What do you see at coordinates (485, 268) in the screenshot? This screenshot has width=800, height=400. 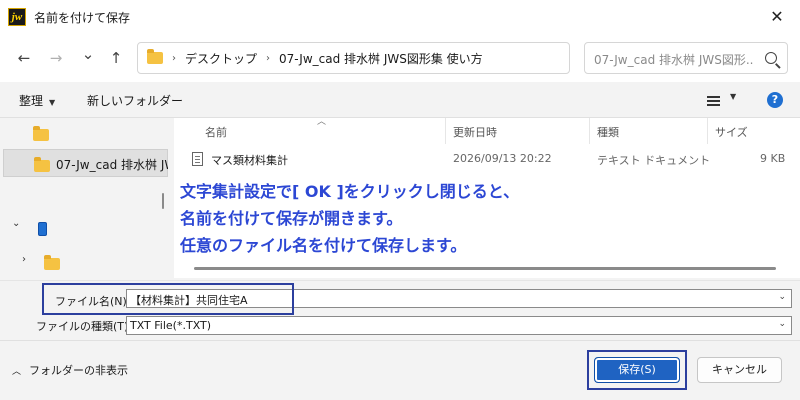 I see `horizontal-scrollbar` at bounding box center [485, 268].